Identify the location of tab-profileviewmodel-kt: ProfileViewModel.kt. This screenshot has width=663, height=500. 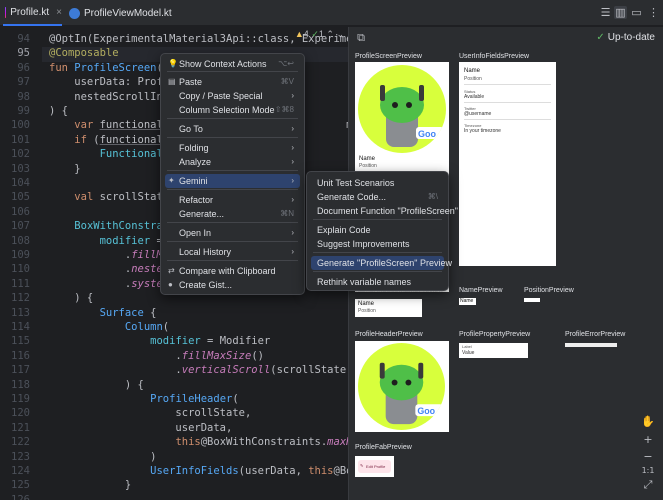
(120, 13).